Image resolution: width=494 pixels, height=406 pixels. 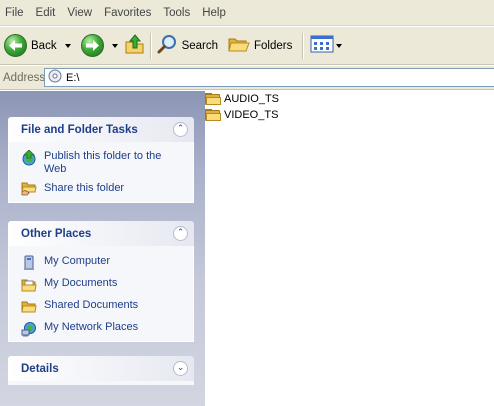 I want to click on menu-edit: Edit, so click(x=46, y=13).